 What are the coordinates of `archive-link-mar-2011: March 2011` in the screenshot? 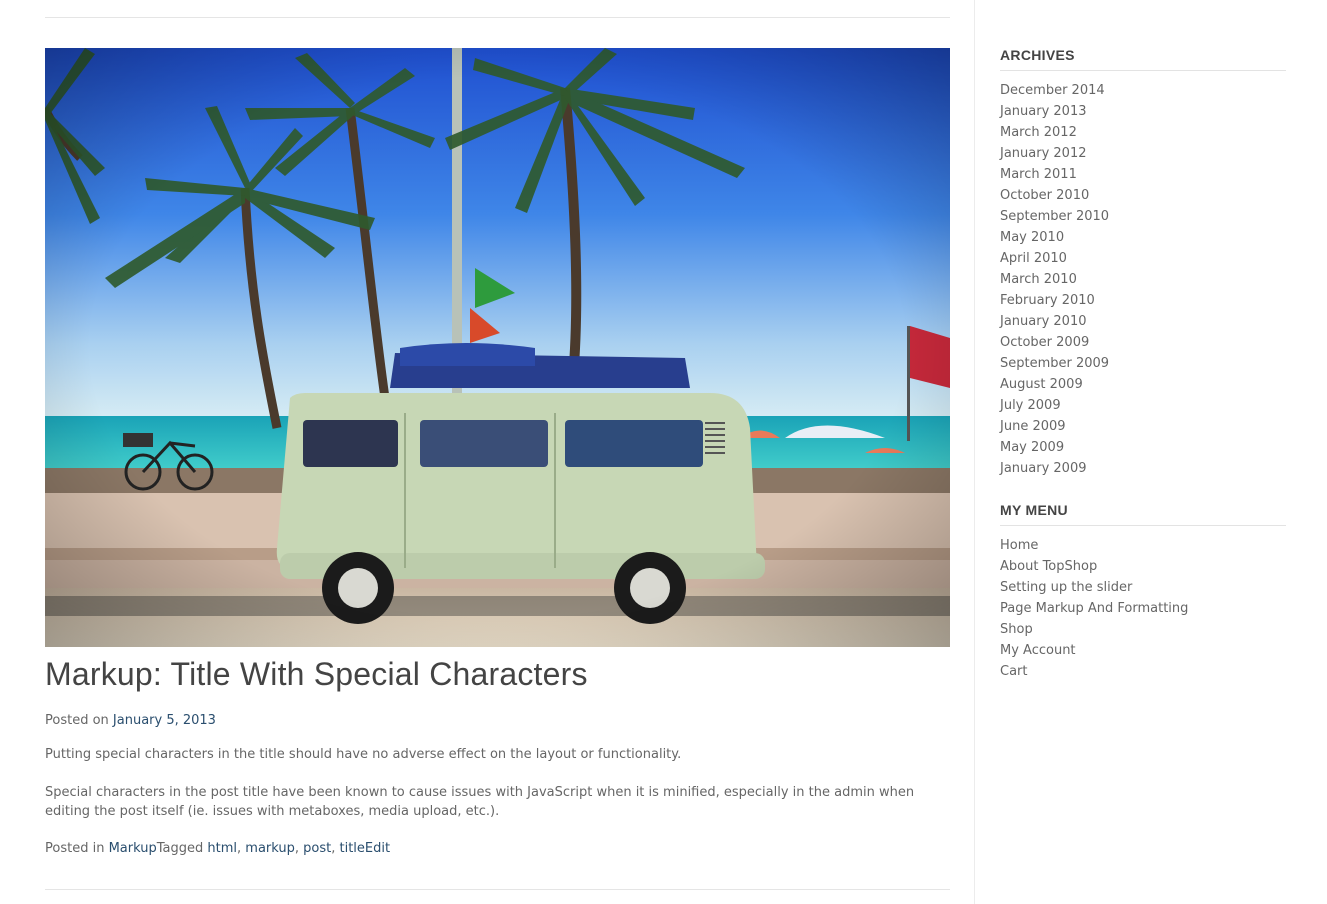 It's located at (1038, 174).